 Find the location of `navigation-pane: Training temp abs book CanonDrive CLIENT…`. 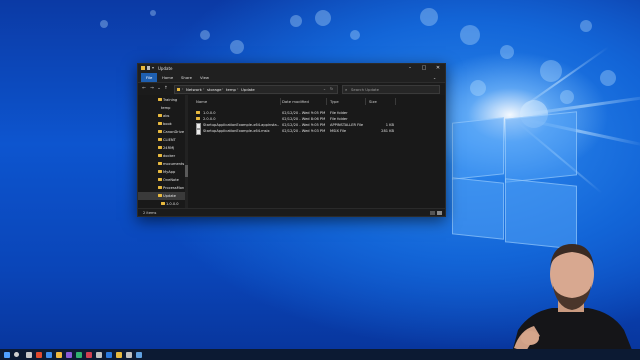

navigation-pane: Training temp abs book CanonDrive CLIENT… is located at coordinates (163, 151).